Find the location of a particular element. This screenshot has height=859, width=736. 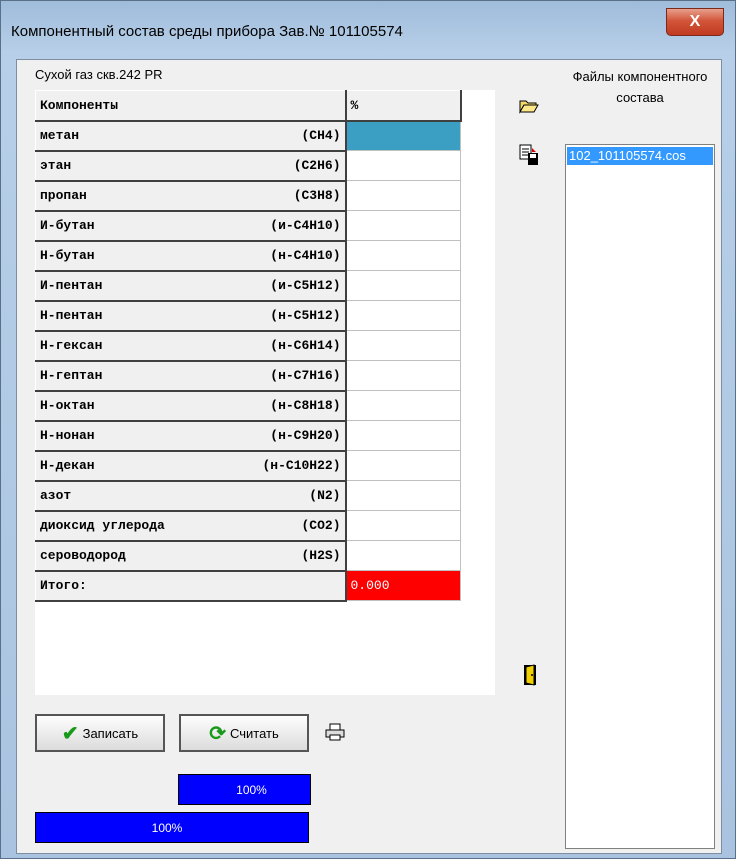

component-name-cell: Н-нонан (н-C9H20) is located at coordinates (191, 436).